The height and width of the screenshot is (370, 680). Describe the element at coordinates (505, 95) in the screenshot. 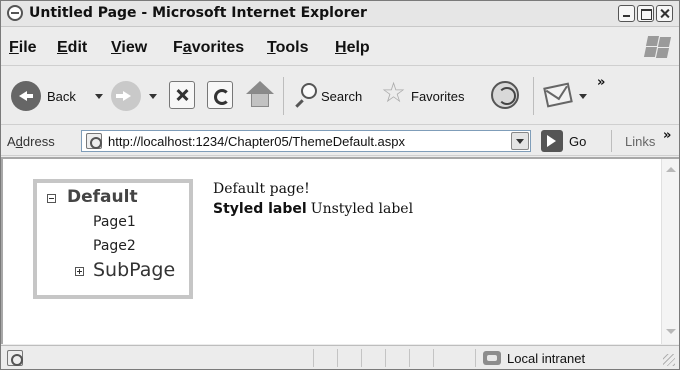

I see `media-icon` at that location.